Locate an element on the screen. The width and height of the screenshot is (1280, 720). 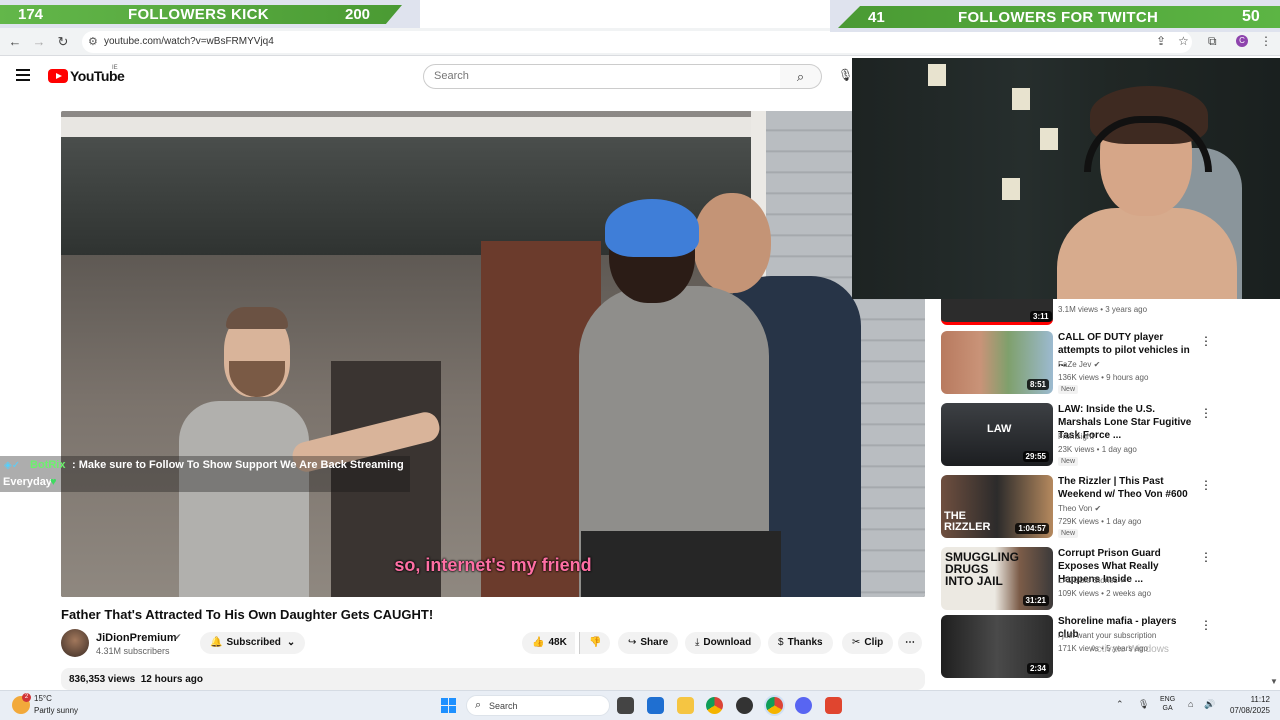
windows-start-icon is located at coordinates (448, 705).